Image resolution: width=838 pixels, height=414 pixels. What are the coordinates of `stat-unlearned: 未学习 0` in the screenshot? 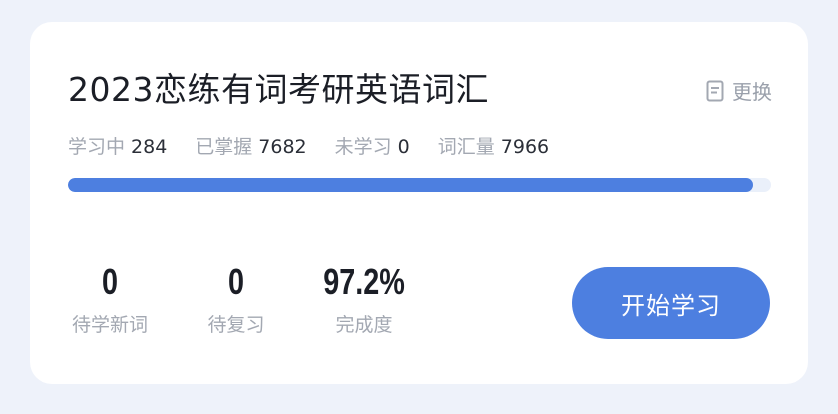 It's located at (372, 145).